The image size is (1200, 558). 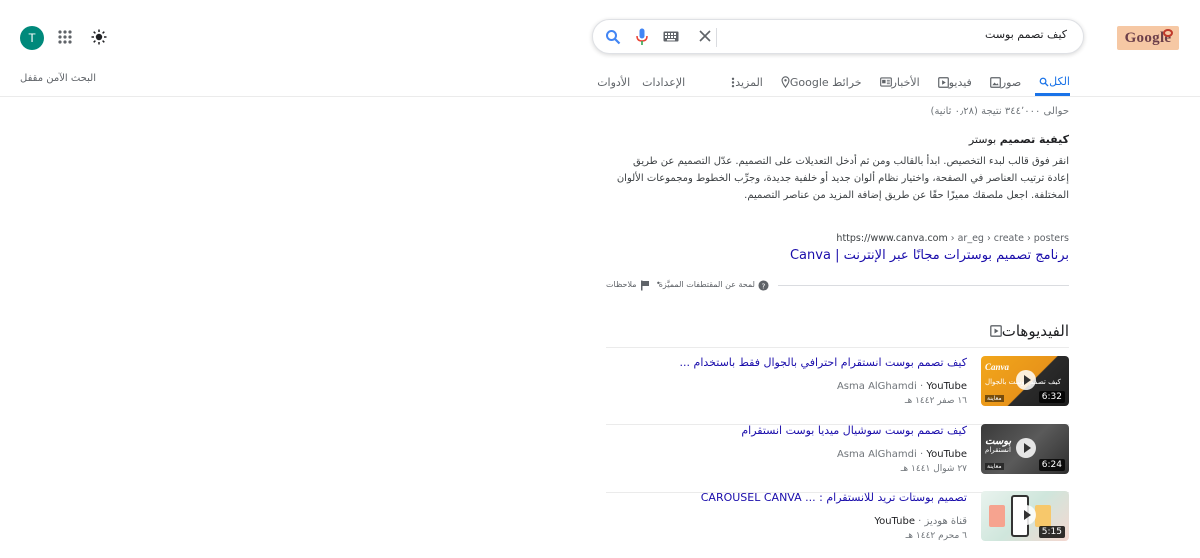 What do you see at coordinates (1011, 82) in the screenshot?
I see `tab-label: صور` at bounding box center [1011, 82].